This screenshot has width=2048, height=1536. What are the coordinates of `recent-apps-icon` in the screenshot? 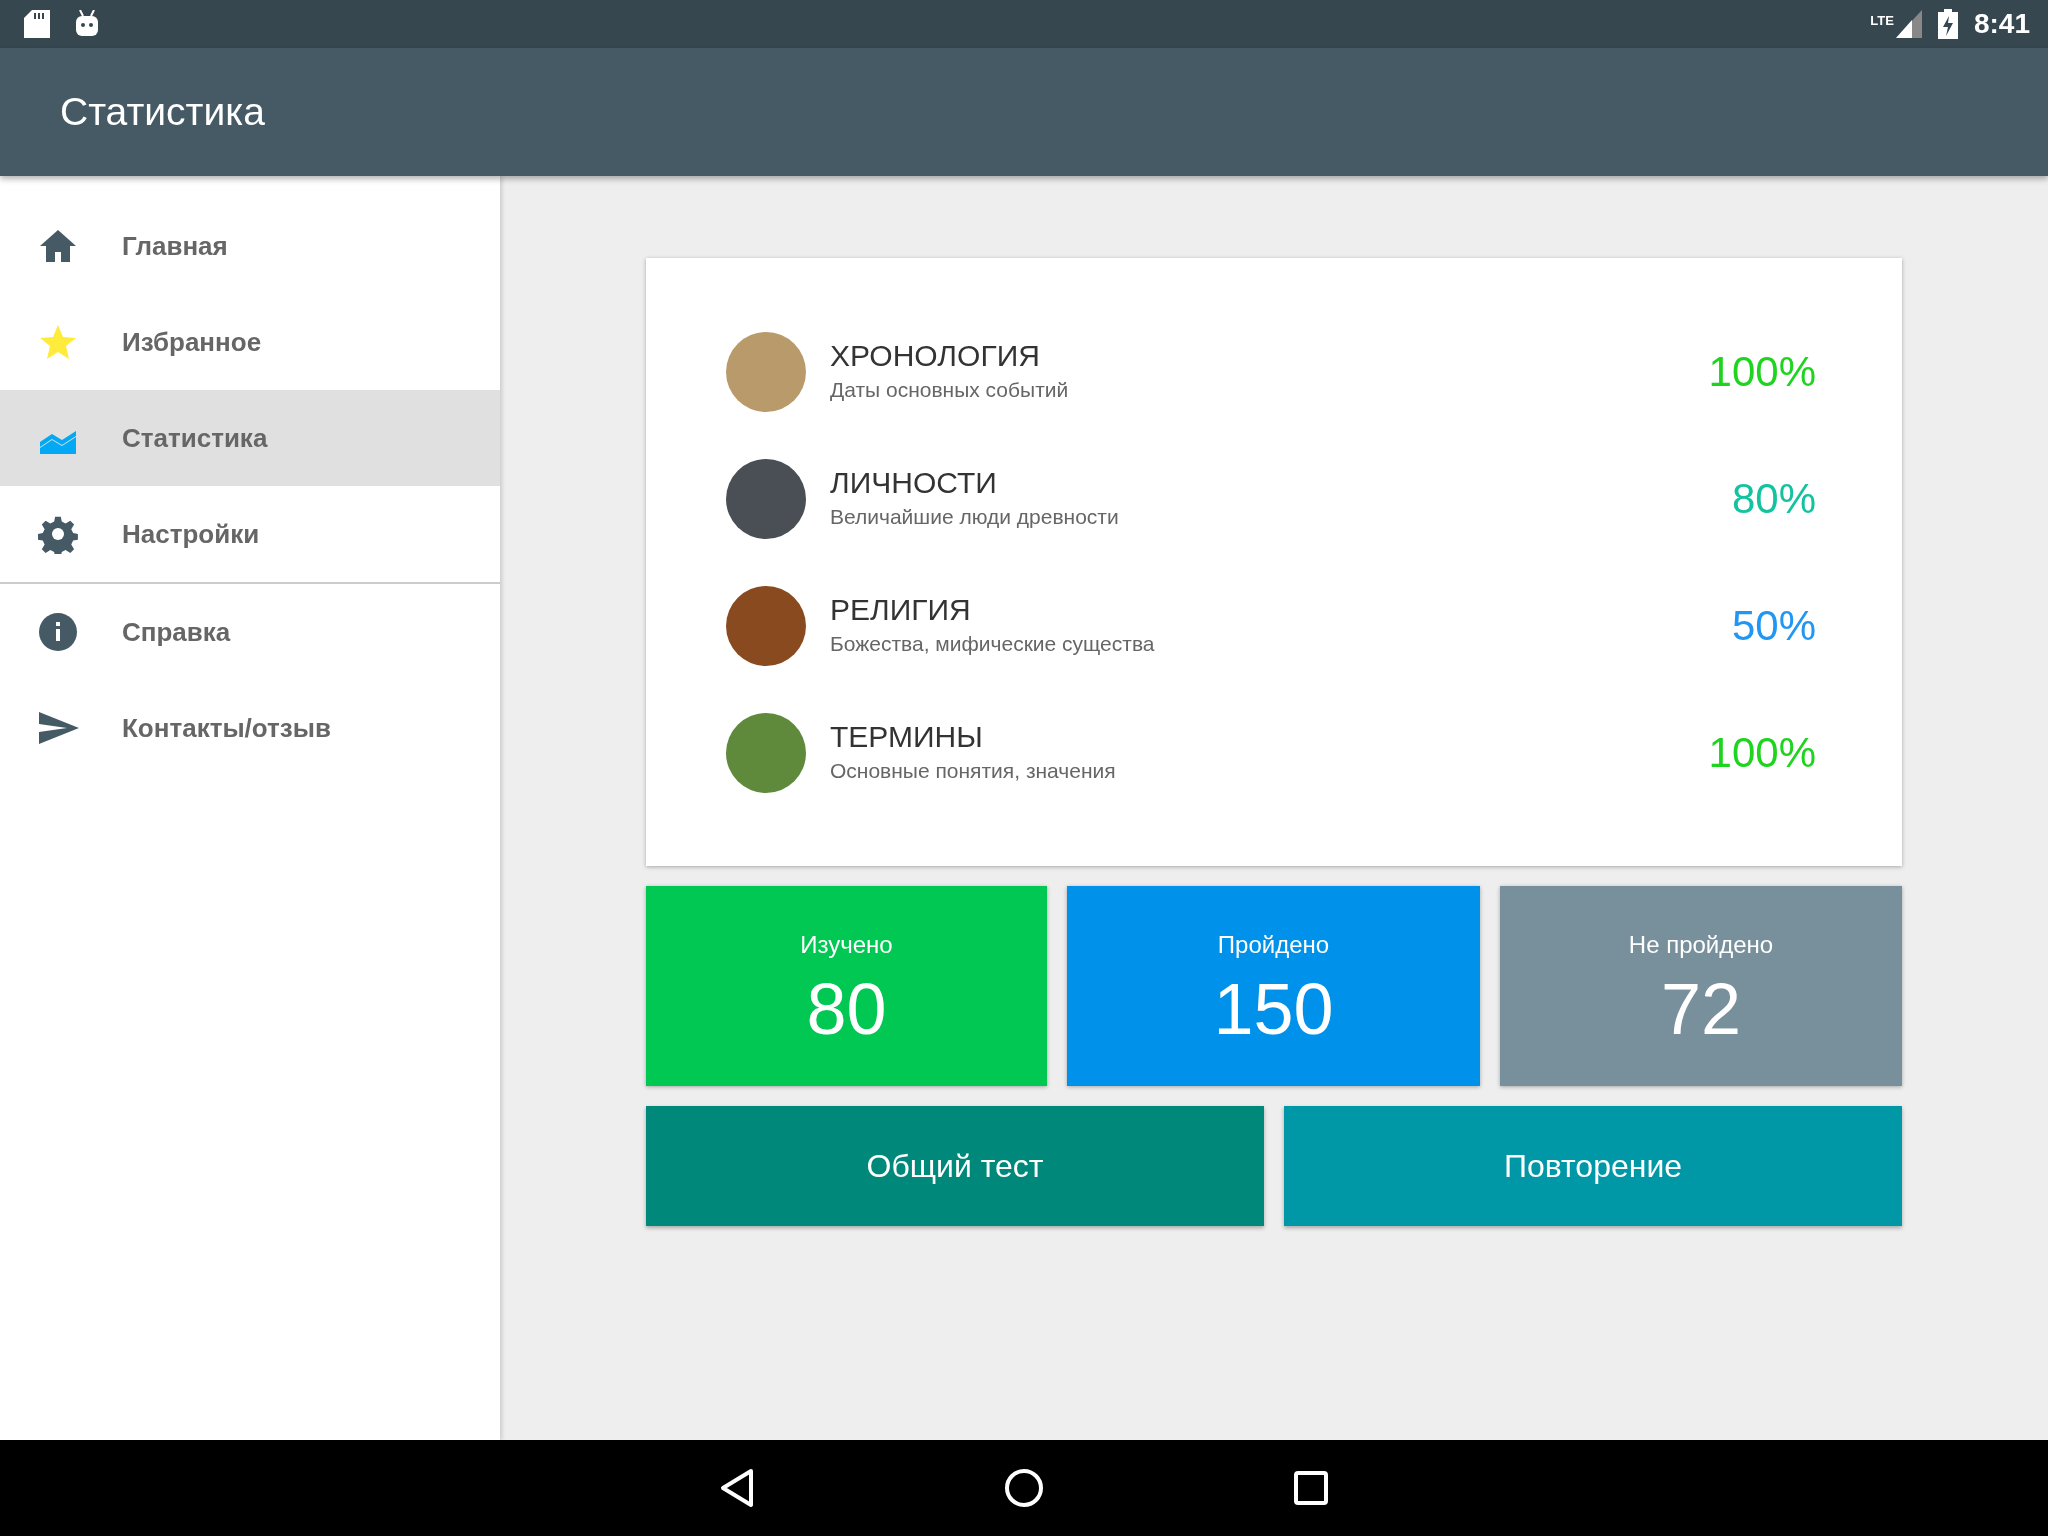 It's located at (1311, 1488).